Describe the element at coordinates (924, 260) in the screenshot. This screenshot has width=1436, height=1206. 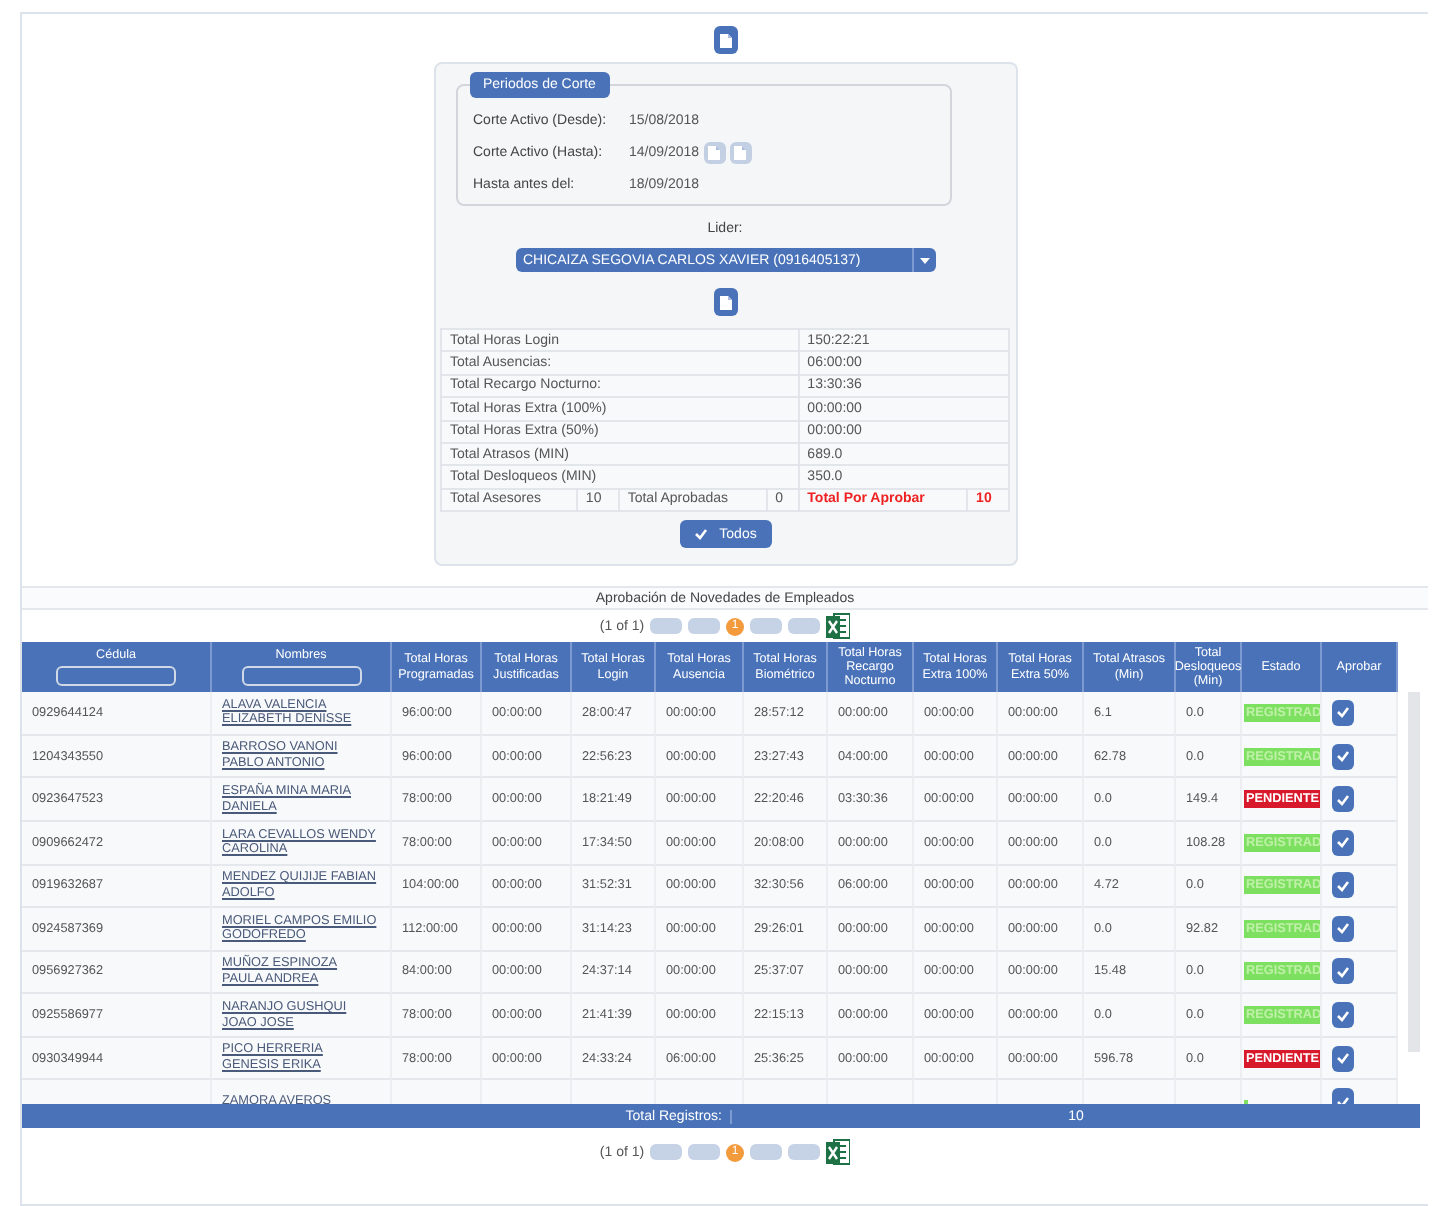
I see `caret-icon` at that location.